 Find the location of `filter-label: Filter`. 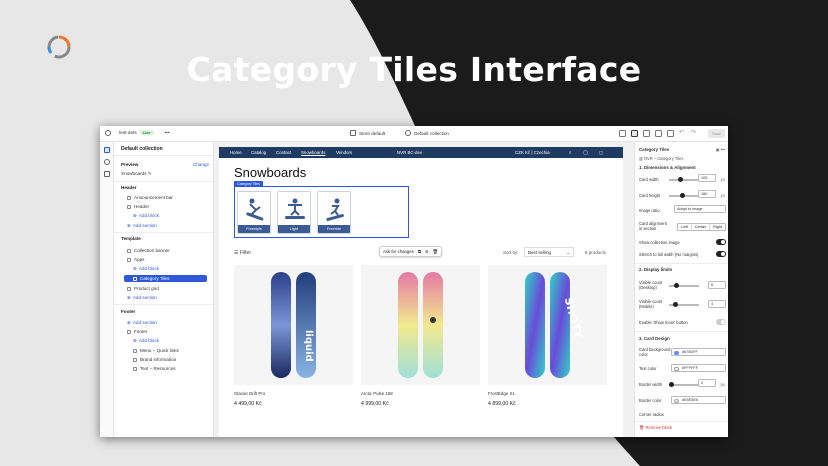

filter-label: Filter is located at coordinates (245, 253).